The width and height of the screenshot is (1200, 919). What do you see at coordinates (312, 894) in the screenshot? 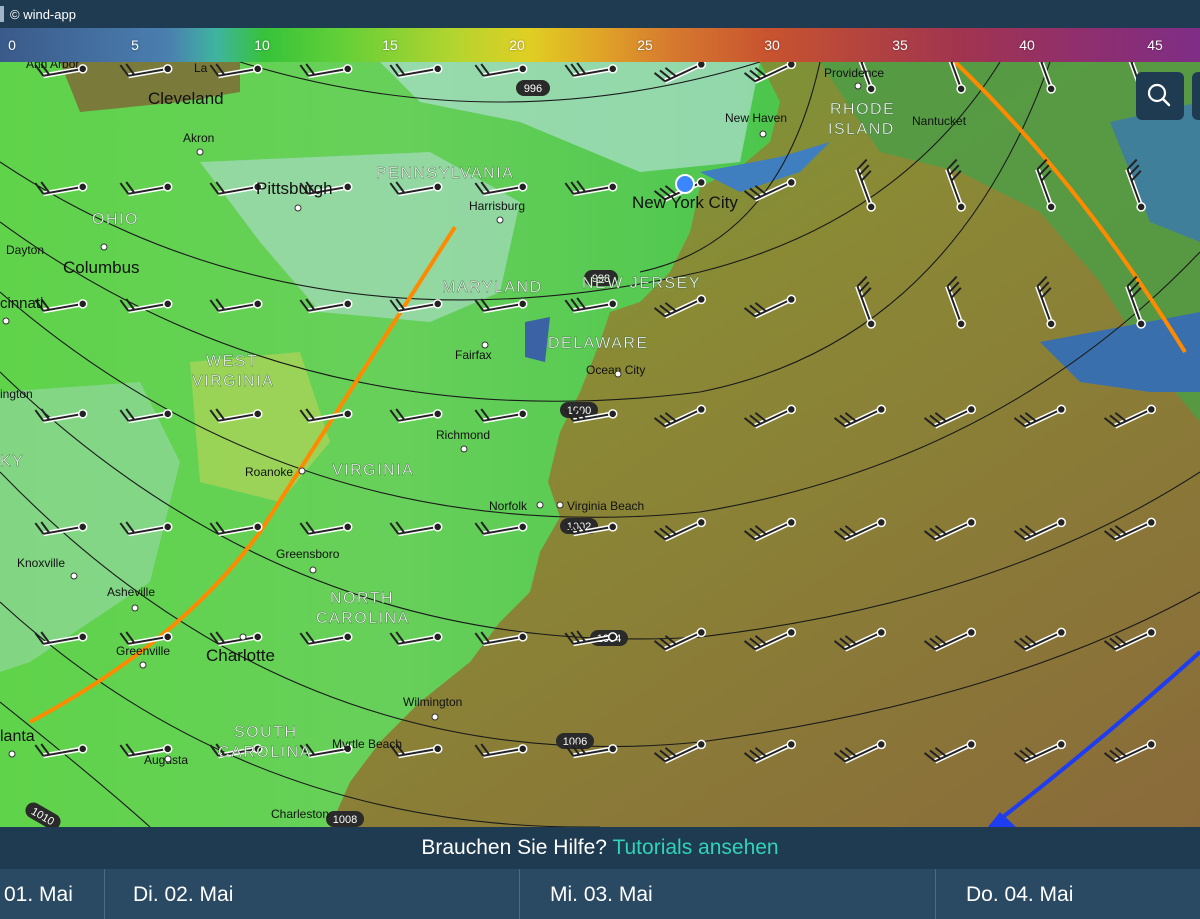
I see `day-tab: Di. 02. Mai` at bounding box center [312, 894].